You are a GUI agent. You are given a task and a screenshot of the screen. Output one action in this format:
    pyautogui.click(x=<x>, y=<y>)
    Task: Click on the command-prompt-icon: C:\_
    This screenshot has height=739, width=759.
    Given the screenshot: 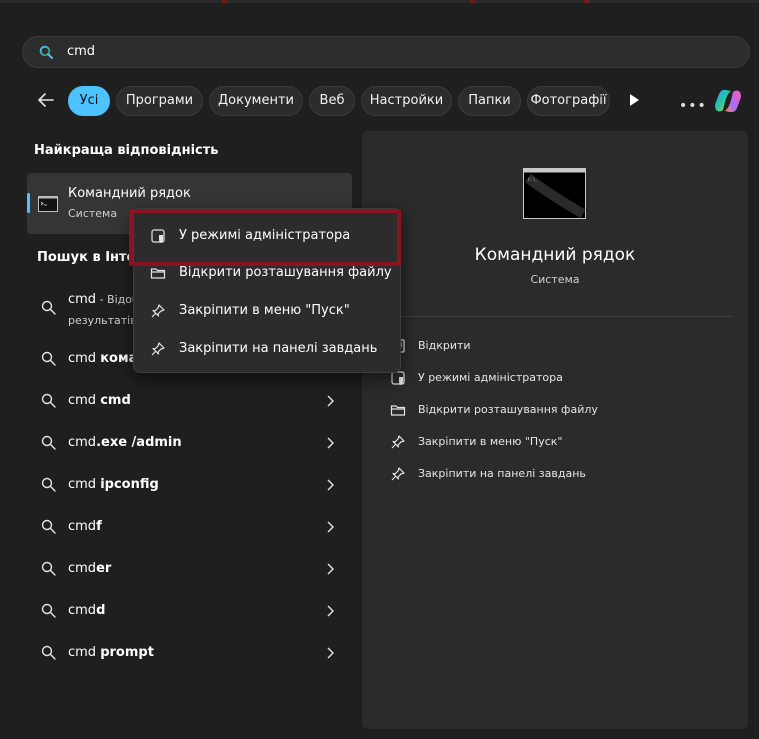 What is the action you would take?
    pyautogui.click(x=554, y=193)
    